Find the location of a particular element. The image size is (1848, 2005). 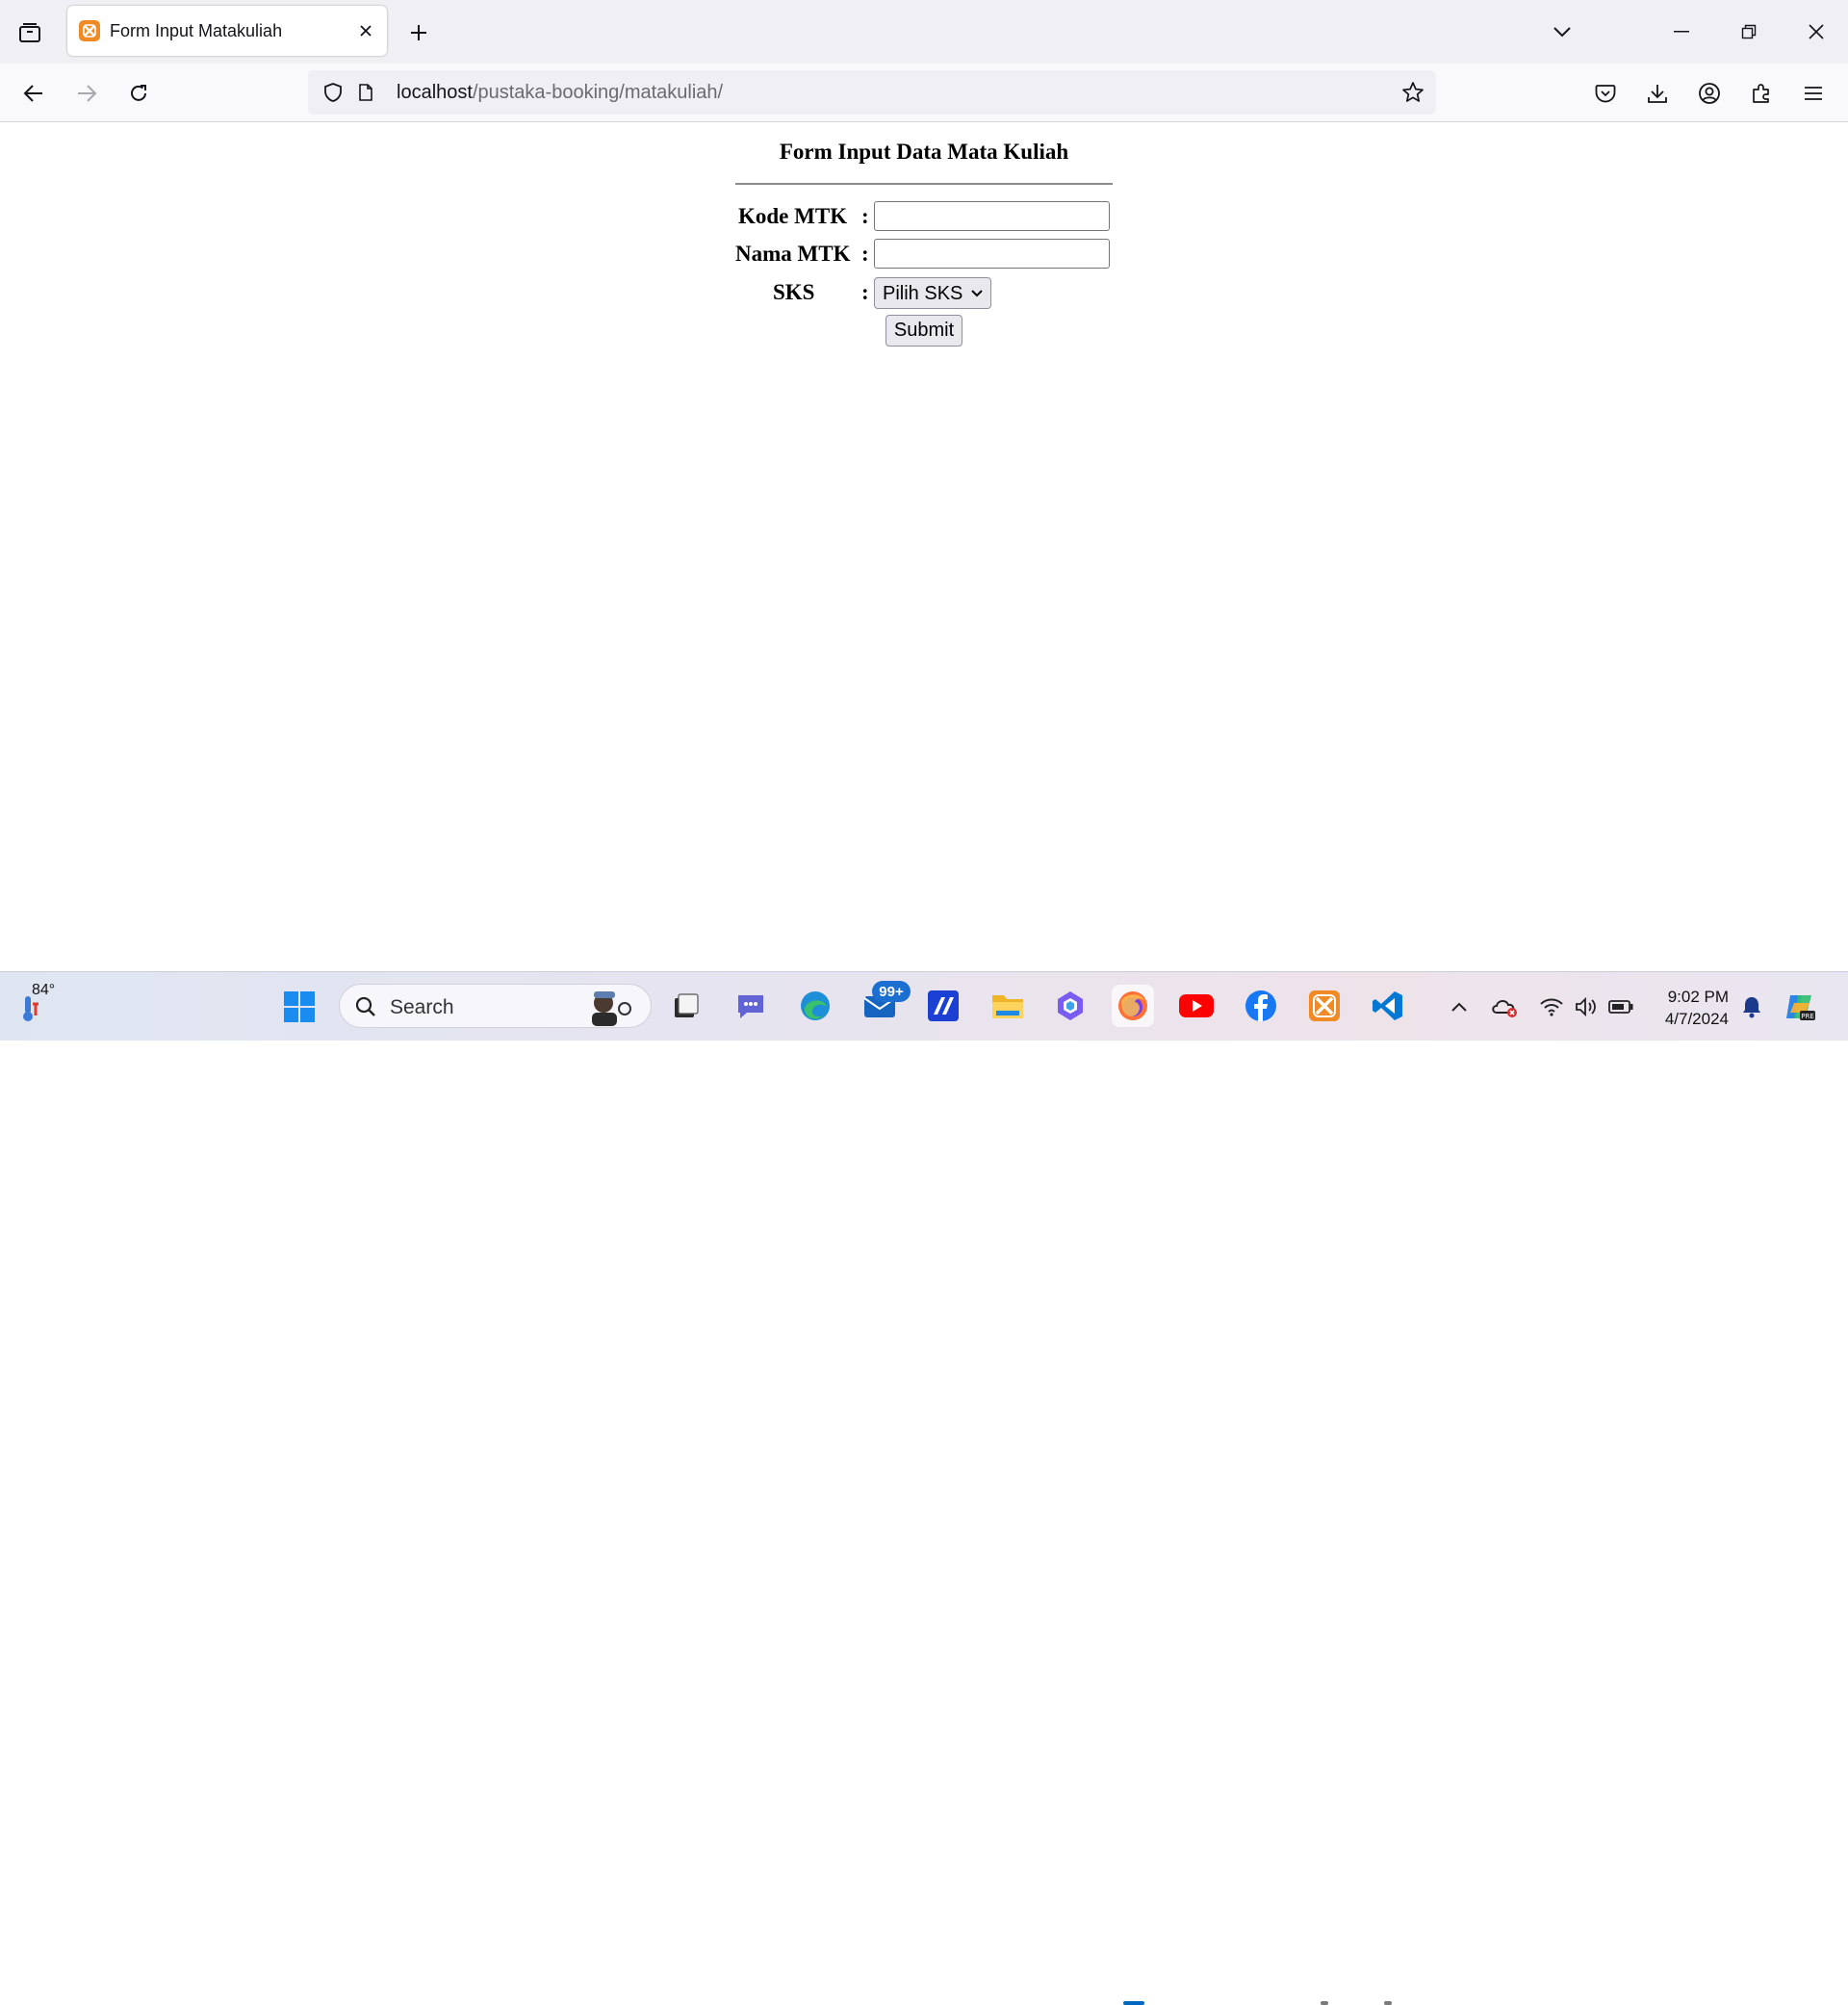

clock-date: 4/7/2024 is located at coordinates (1696, 1019).